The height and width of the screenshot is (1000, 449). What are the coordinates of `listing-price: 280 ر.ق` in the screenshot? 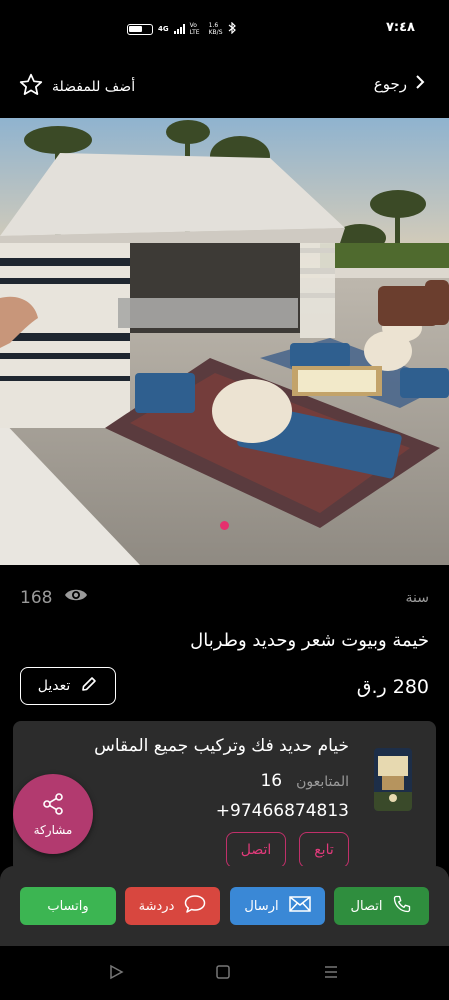 It's located at (392, 687).